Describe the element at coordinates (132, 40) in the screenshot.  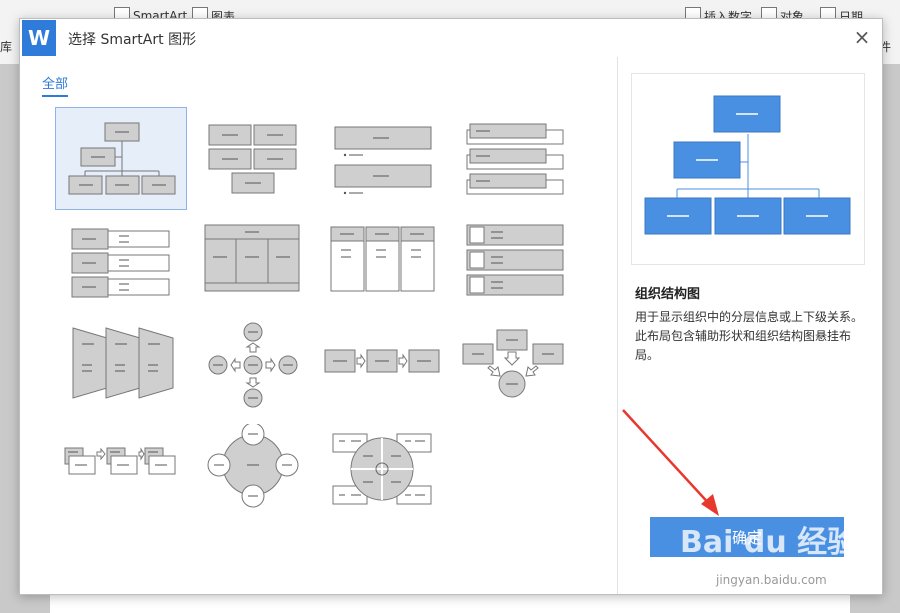
I see `dialog-title: 选择 SmartArt 图形` at that location.